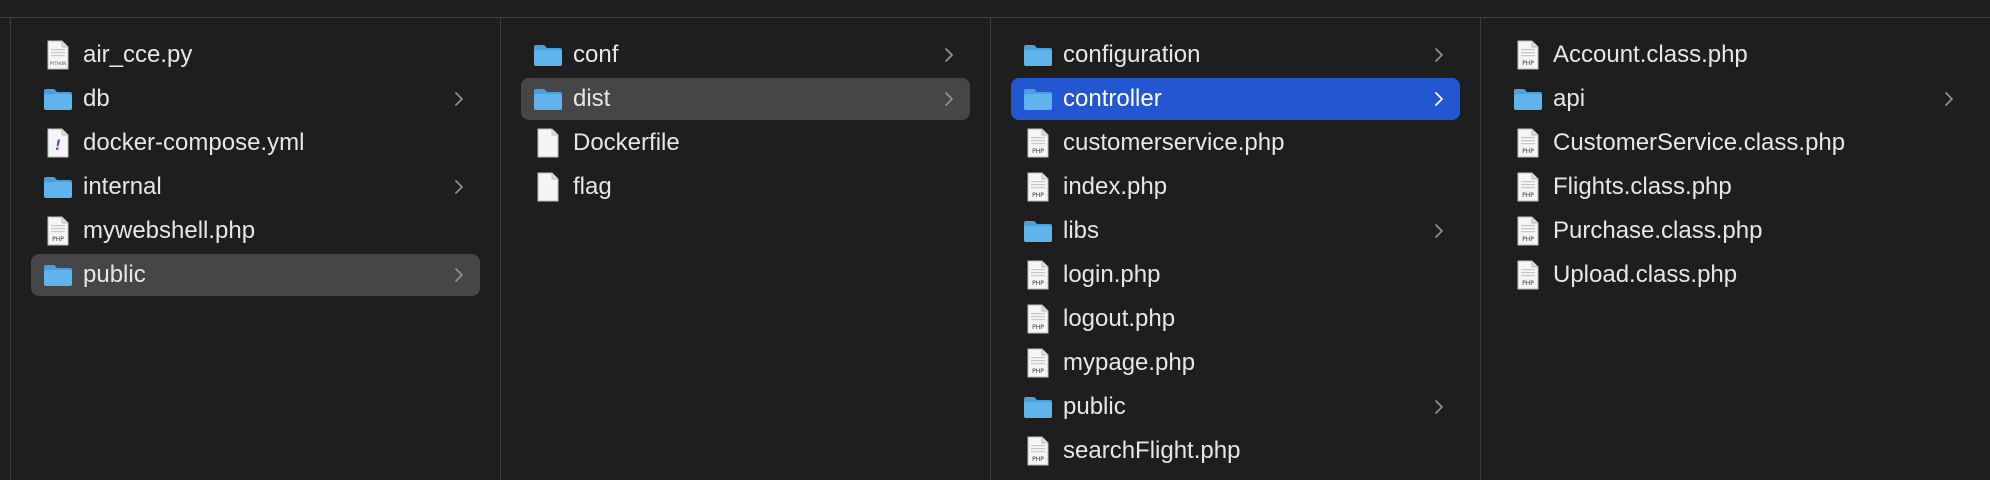 Image resolution: width=1990 pixels, height=480 pixels. What do you see at coordinates (255, 187) in the screenshot?
I see `folder-item-internal: internal` at bounding box center [255, 187].